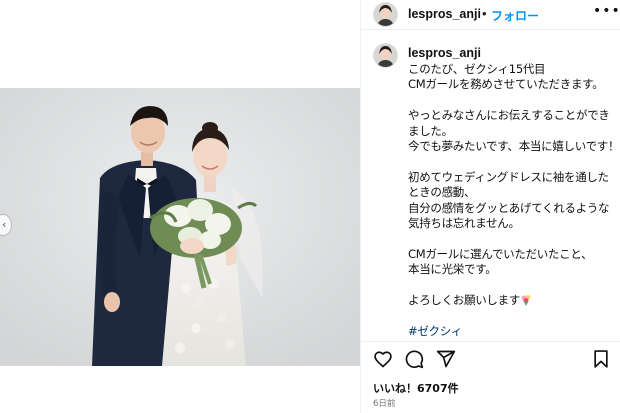  I want to click on caption-line: 自分の感情をグッとあげてくれるような, so click(509, 207).